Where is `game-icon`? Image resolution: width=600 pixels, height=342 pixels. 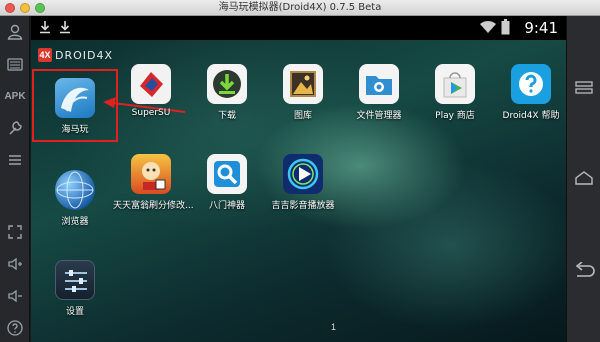 game-icon is located at coordinates (151, 174).